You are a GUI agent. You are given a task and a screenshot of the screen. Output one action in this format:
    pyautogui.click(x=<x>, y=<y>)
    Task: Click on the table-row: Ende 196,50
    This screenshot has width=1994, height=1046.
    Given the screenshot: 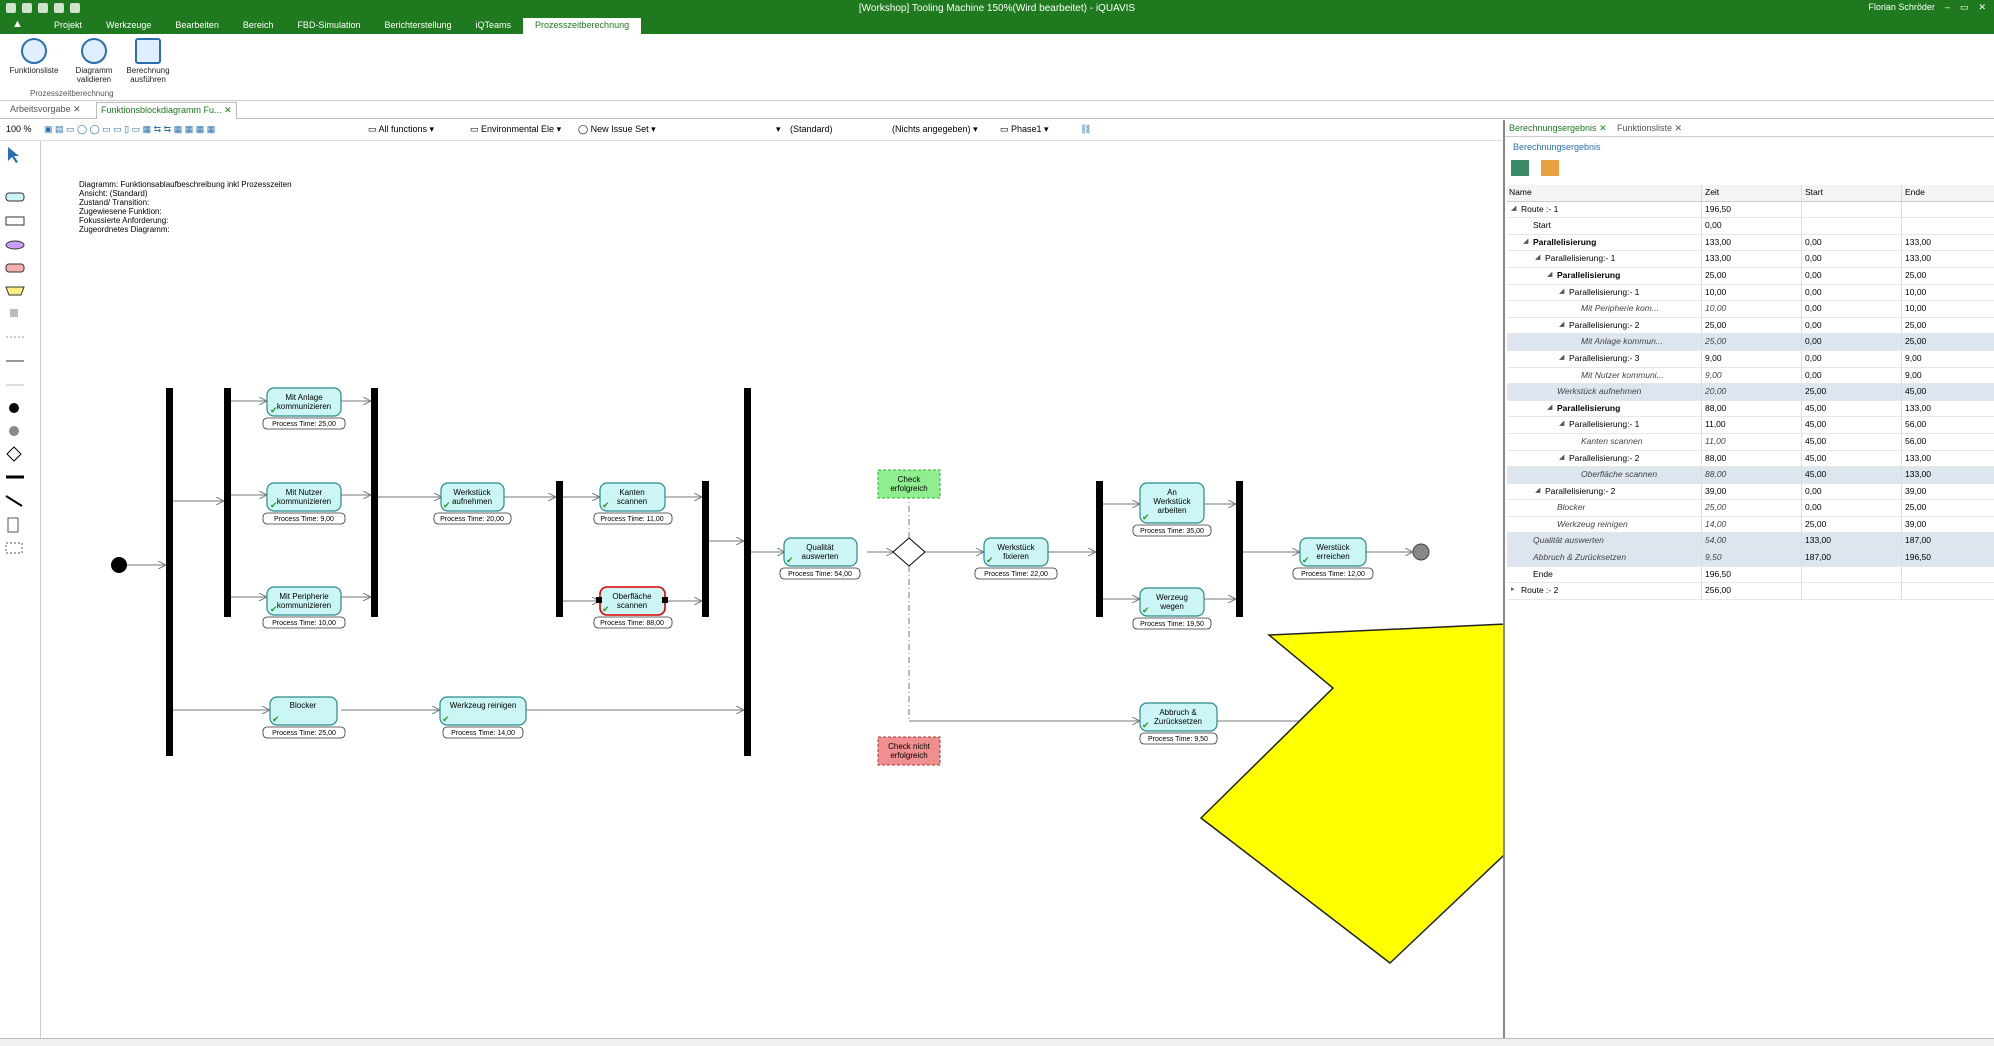 What is the action you would take?
    pyautogui.click(x=1750, y=575)
    